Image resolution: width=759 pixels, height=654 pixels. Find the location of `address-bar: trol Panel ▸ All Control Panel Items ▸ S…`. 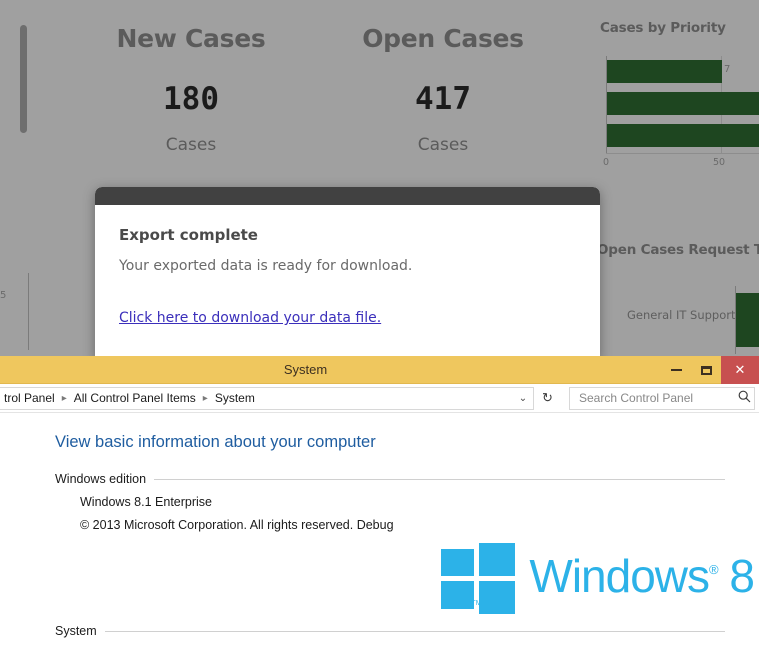

address-bar: trol Panel ▸ All Control Panel Items ▸ S… is located at coordinates (379, 398).